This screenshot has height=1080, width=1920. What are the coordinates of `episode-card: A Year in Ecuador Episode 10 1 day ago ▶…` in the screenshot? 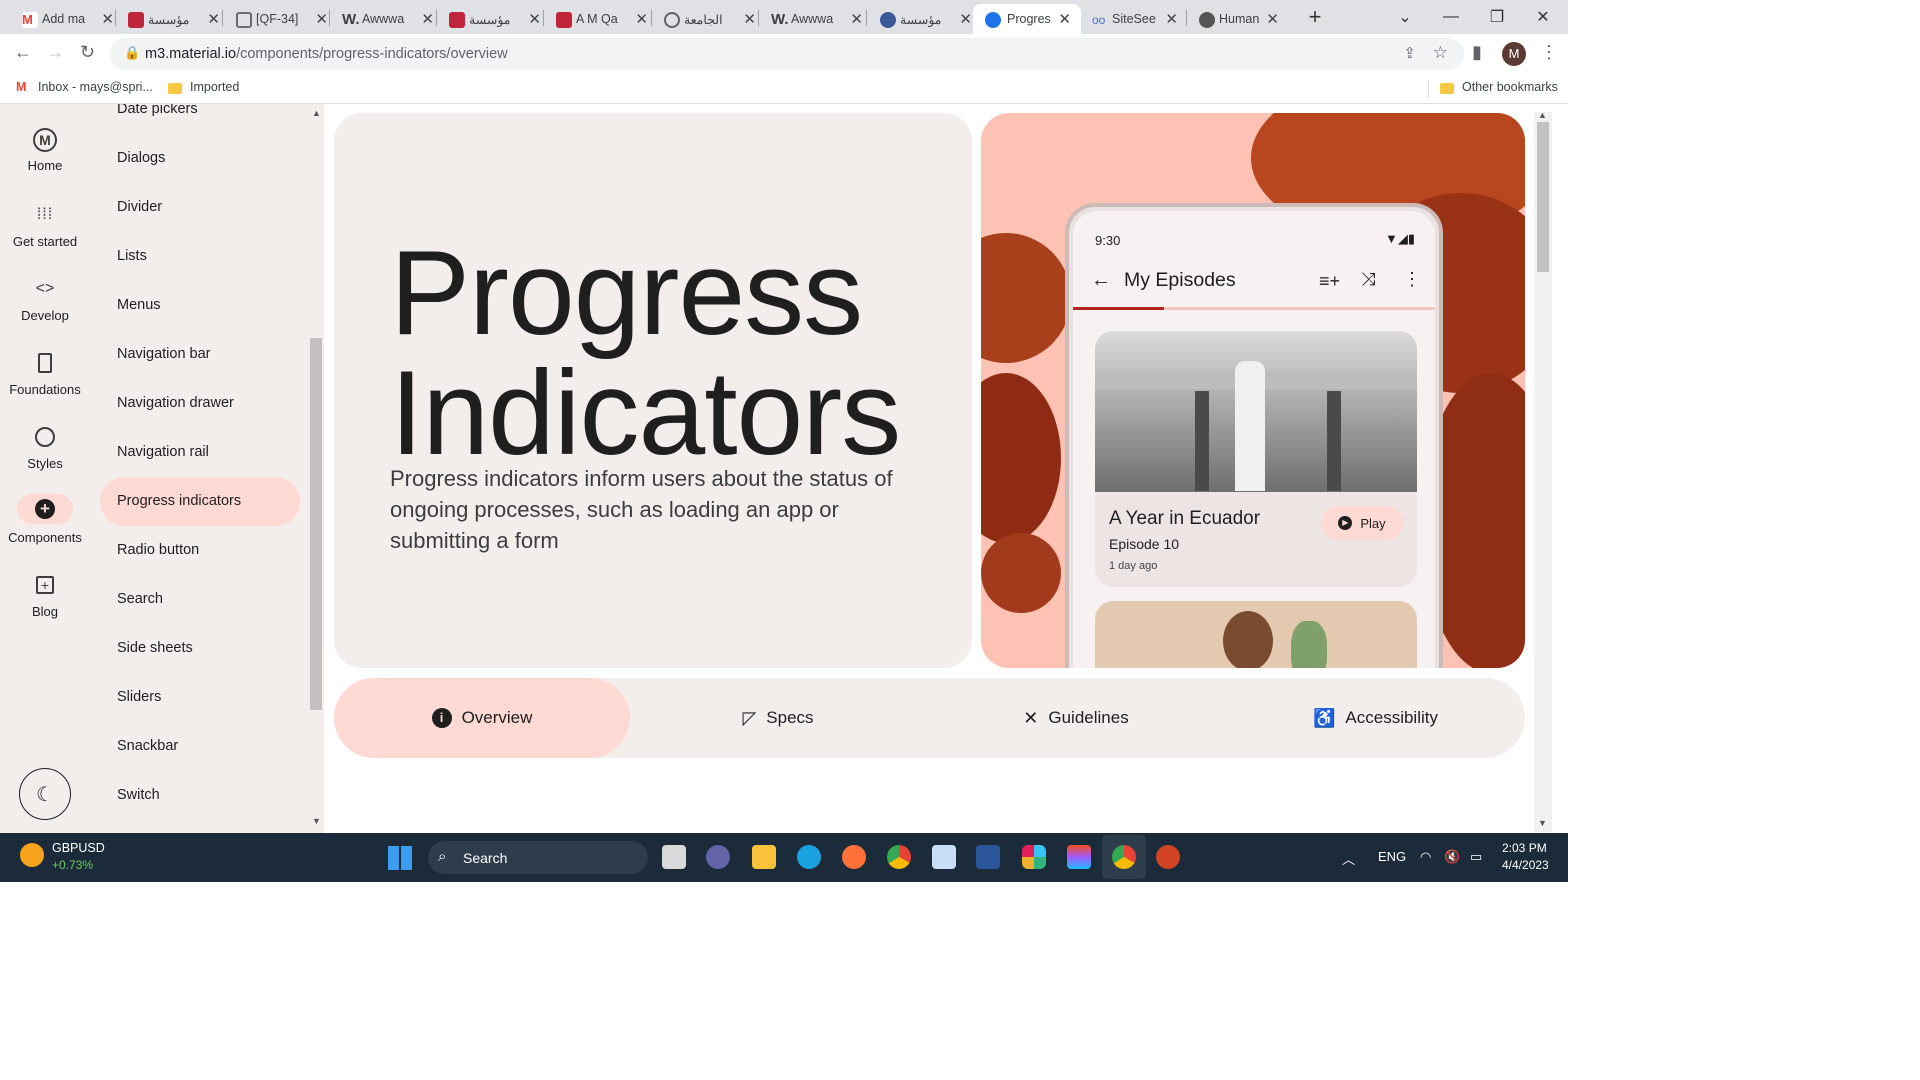 It's located at (1256, 459).